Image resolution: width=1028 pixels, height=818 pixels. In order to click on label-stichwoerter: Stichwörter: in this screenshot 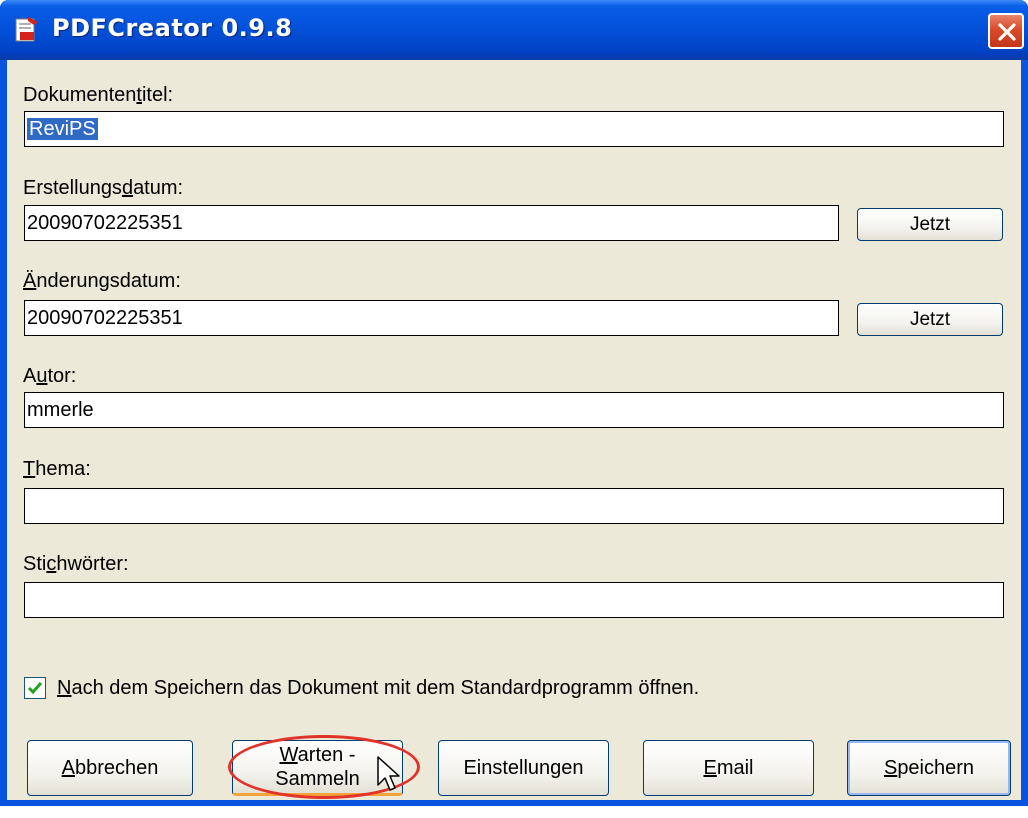, I will do `click(76, 564)`.